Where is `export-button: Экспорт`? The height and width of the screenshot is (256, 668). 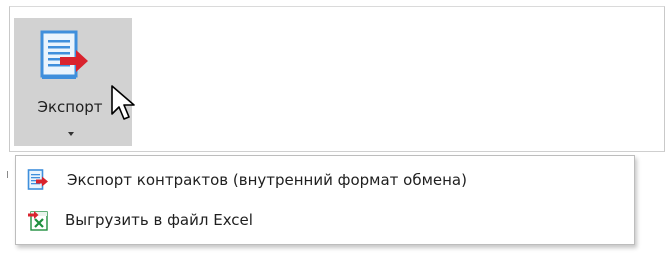
export-button: Экспорт is located at coordinates (73, 82).